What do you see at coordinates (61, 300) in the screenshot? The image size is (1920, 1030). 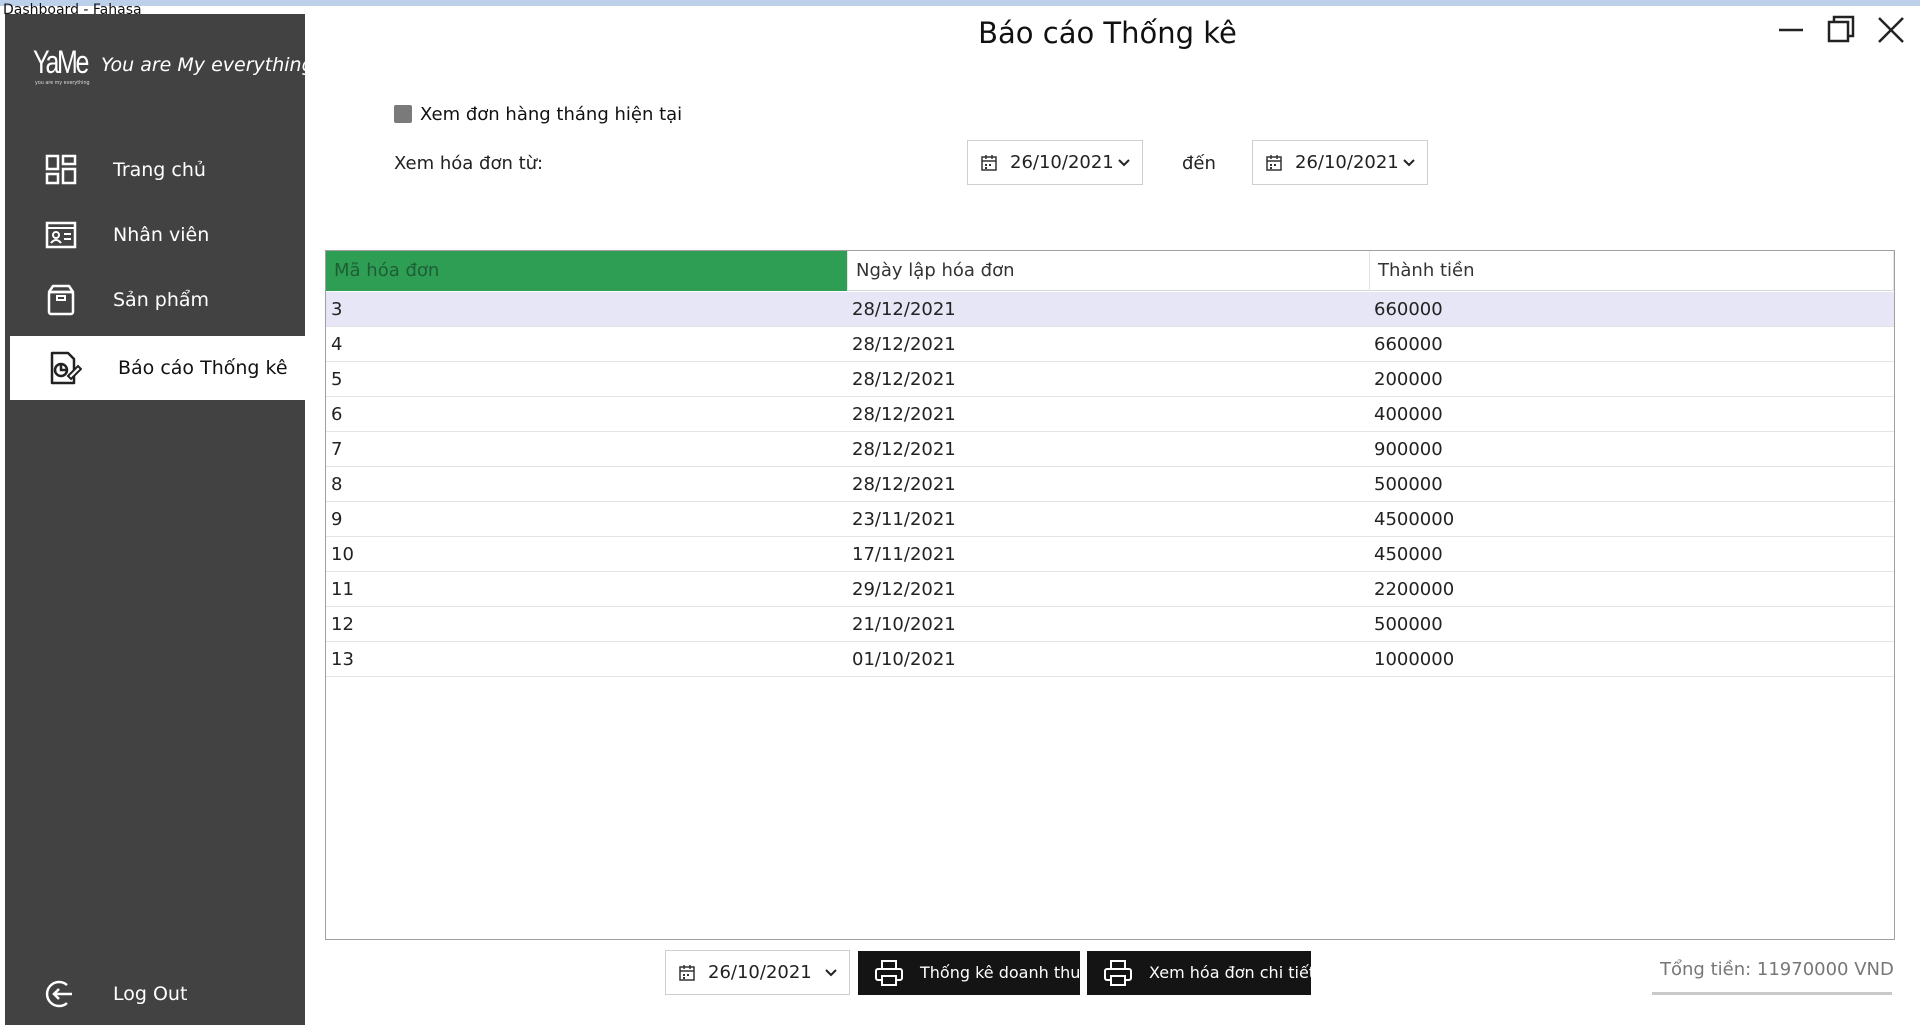 I see `box-icon` at bounding box center [61, 300].